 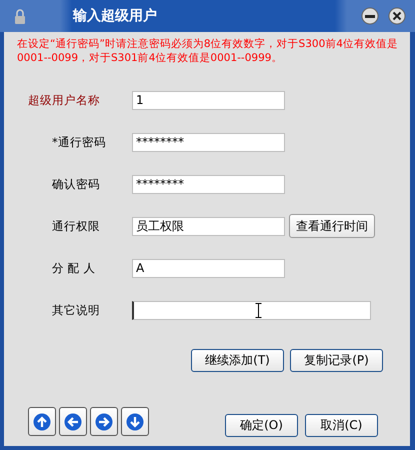 I want to click on dialog-button: 取消(C), so click(x=341, y=425).